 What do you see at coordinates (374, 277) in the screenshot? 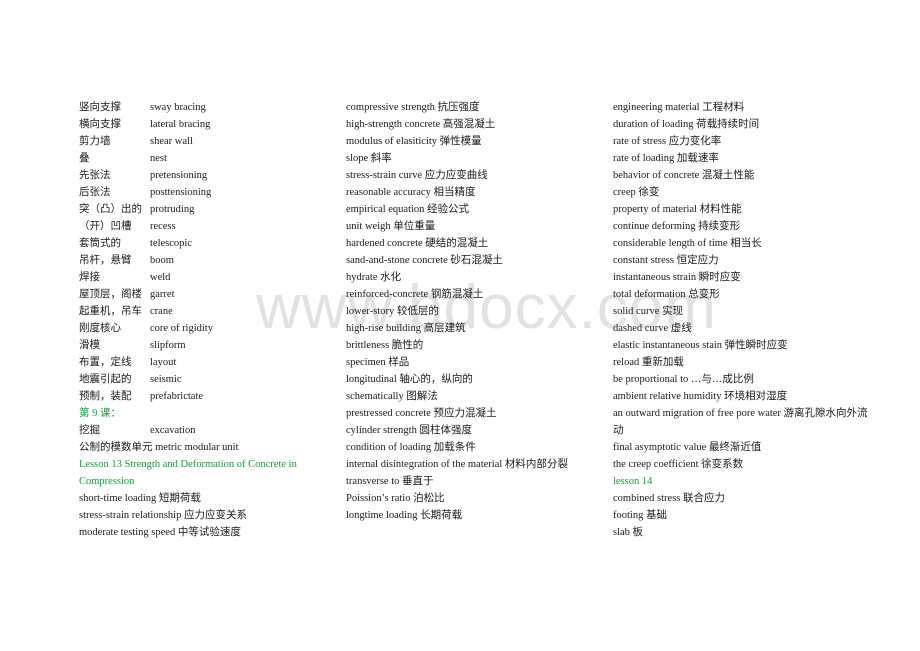
I see `glossary-entry: hydrate 水化` at bounding box center [374, 277].